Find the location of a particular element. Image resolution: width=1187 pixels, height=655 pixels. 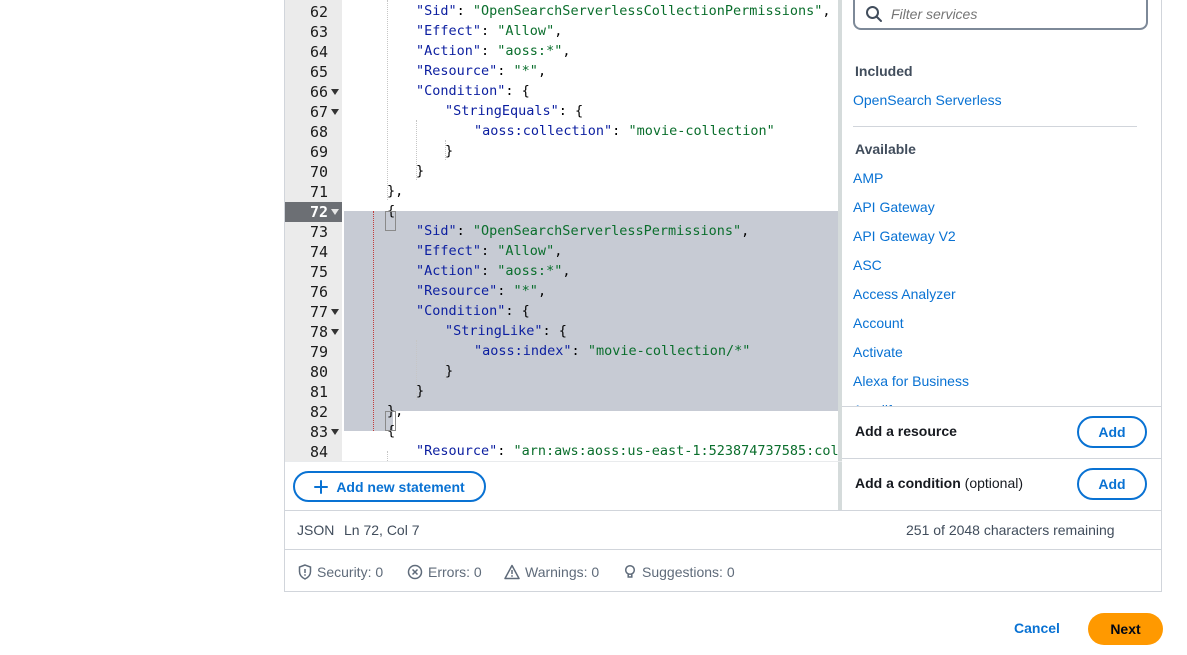

json-key: "Resource" is located at coordinates (457, 291).